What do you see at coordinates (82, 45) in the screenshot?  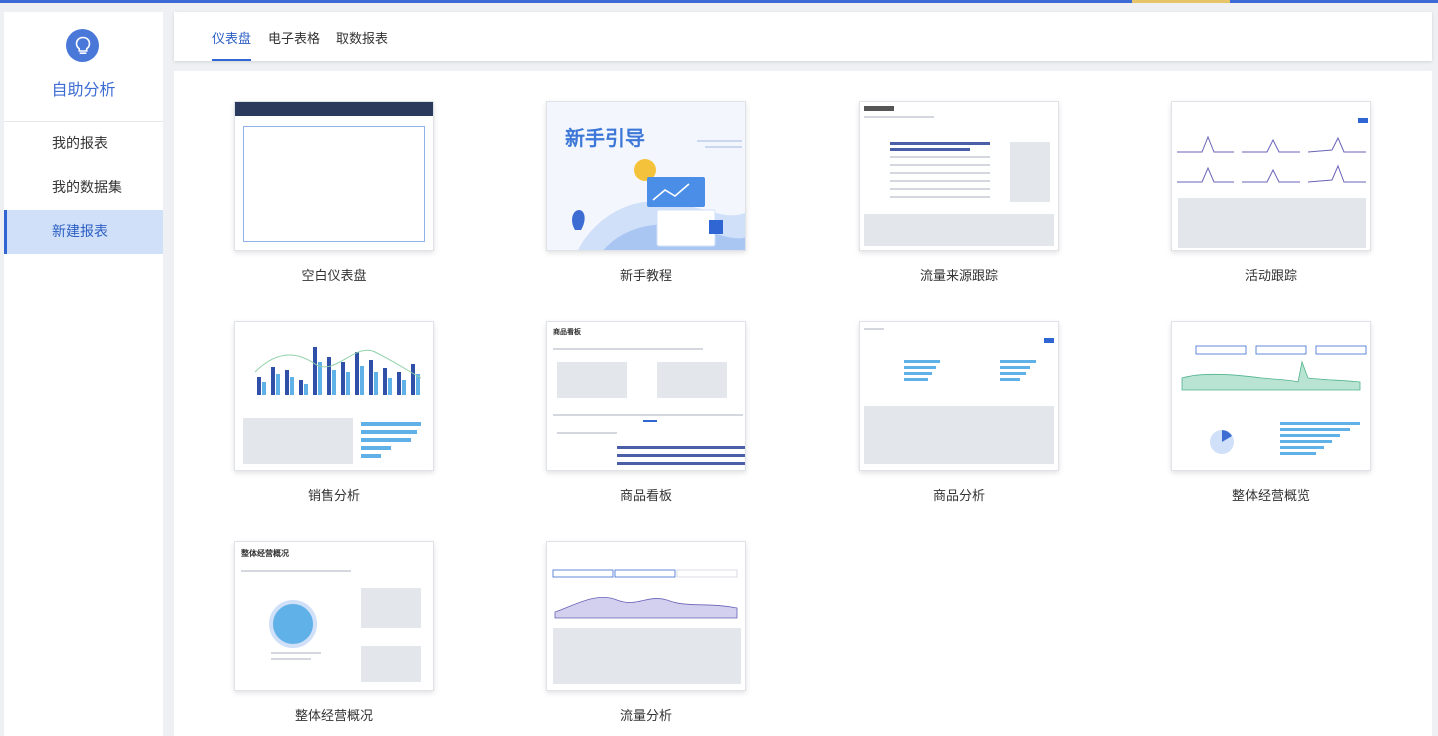 I see `lightbulb-icon` at bounding box center [82, 45].